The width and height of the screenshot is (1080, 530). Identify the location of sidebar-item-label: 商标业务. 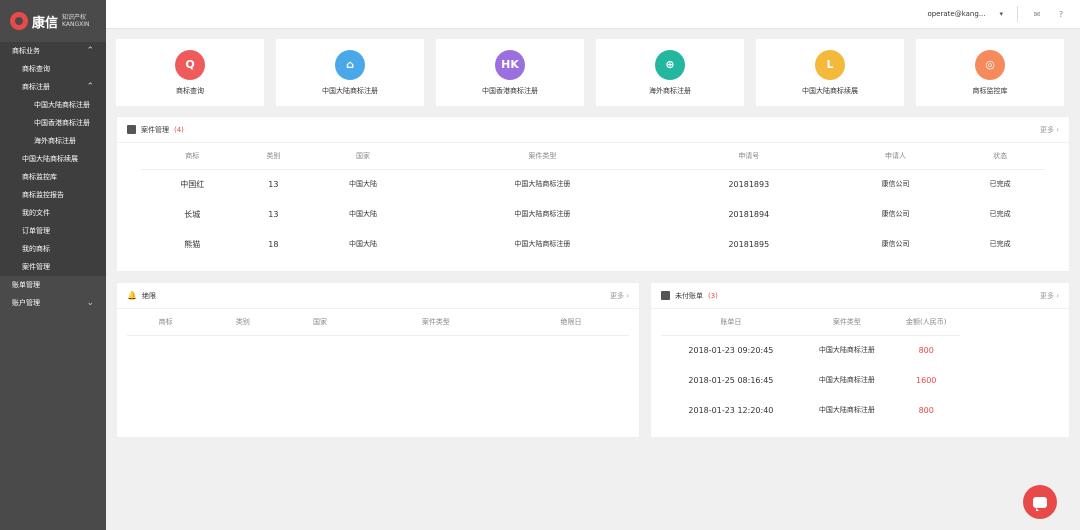
(26, 51).